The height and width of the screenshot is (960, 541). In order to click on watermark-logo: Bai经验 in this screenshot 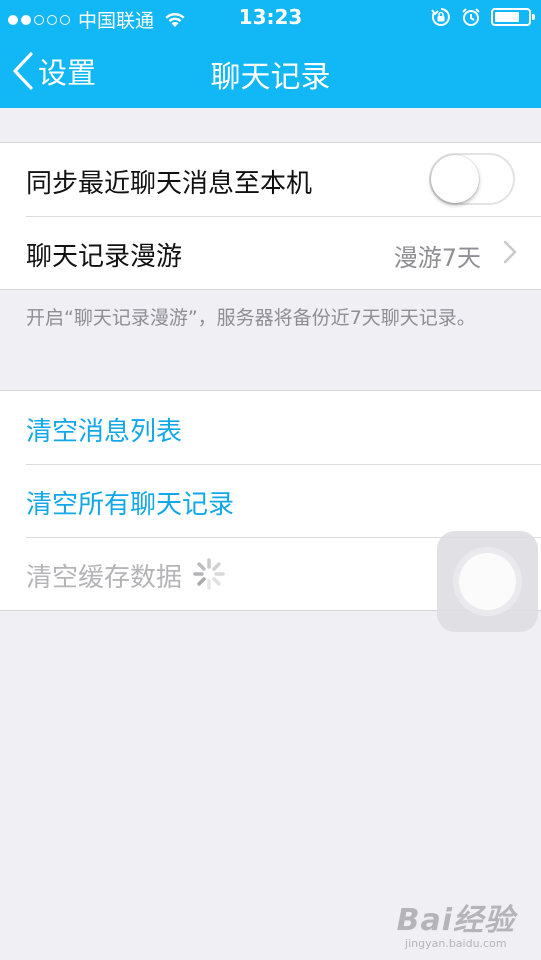, I will do `click(455, 920)`.